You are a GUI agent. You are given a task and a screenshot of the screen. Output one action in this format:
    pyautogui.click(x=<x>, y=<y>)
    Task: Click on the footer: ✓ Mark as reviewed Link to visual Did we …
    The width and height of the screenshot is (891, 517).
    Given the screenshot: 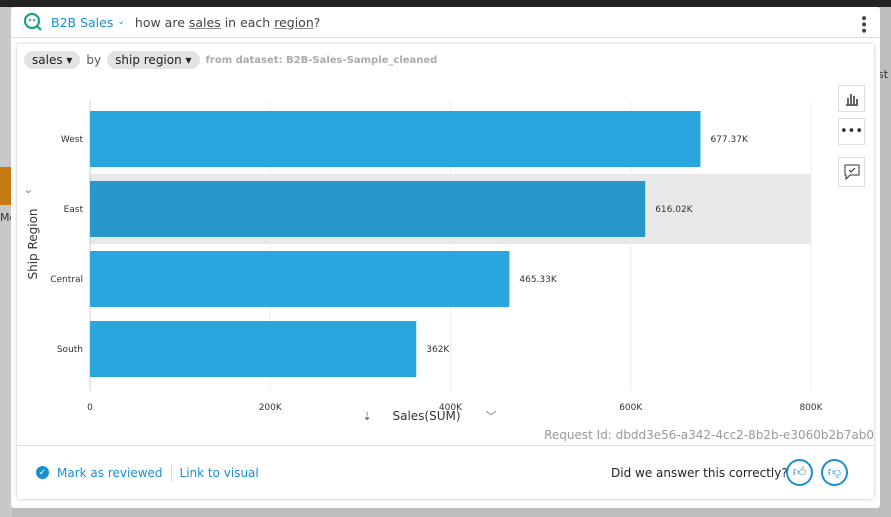 What is the action you would take?
    pyautogui.click(x=445, y=472)
    